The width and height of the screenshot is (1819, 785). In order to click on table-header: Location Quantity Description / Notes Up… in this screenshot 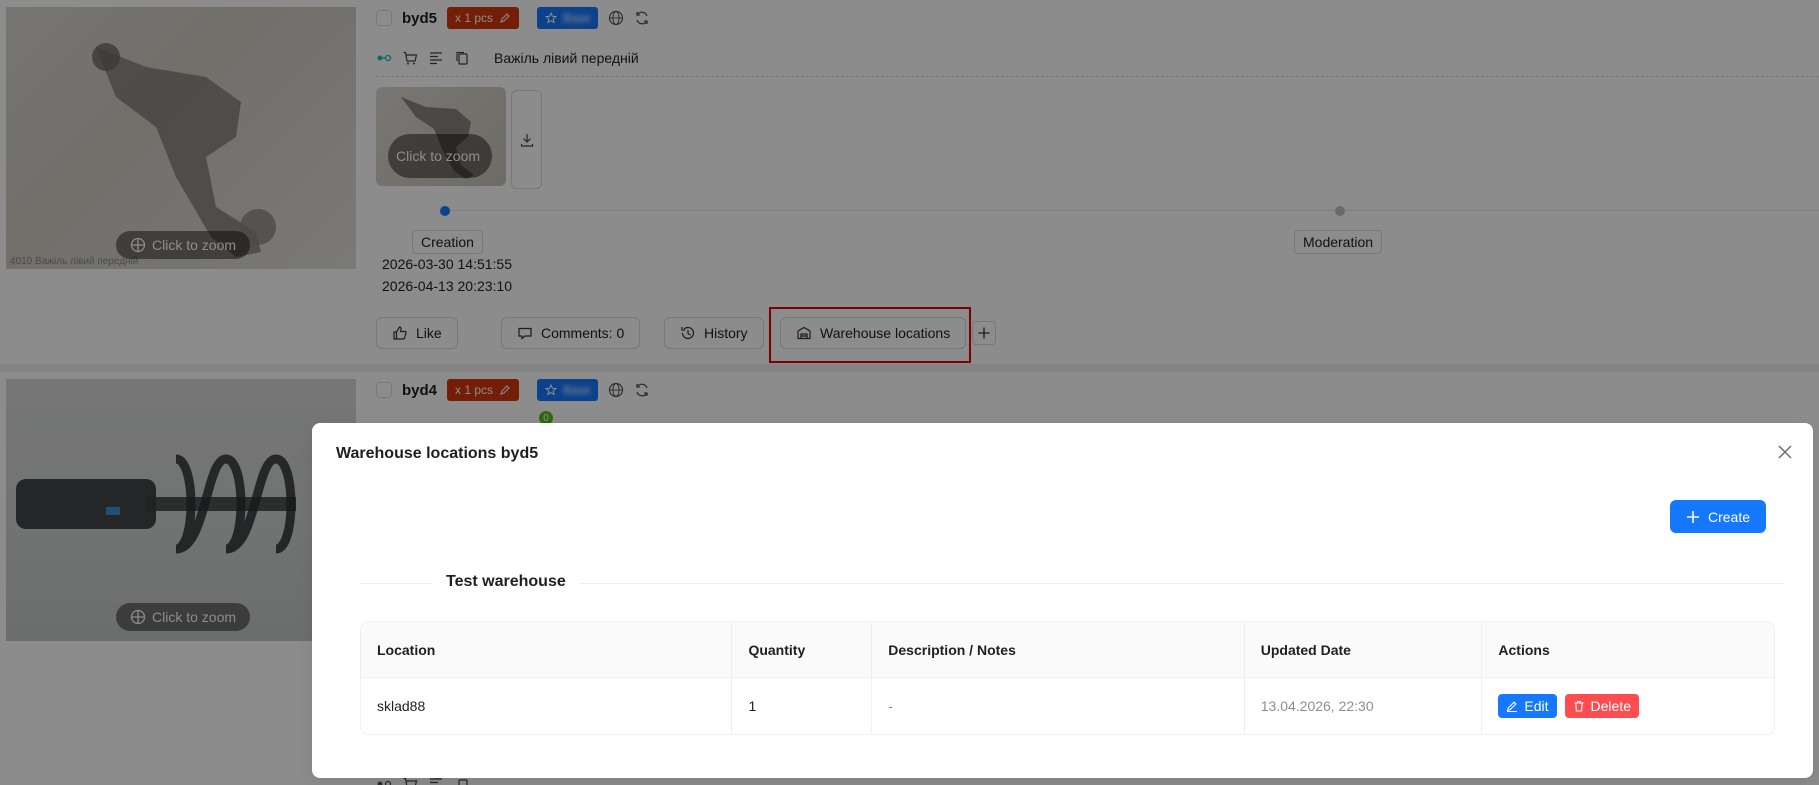, I will do `click(1067, 650)`.